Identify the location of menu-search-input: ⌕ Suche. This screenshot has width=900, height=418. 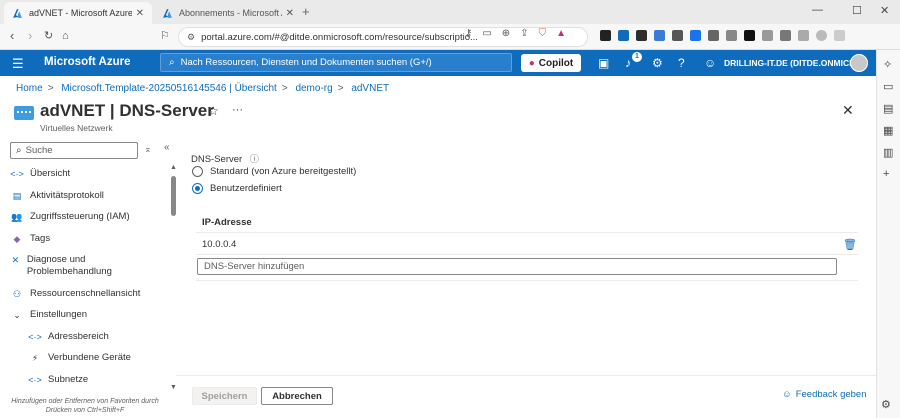
(74, 150).